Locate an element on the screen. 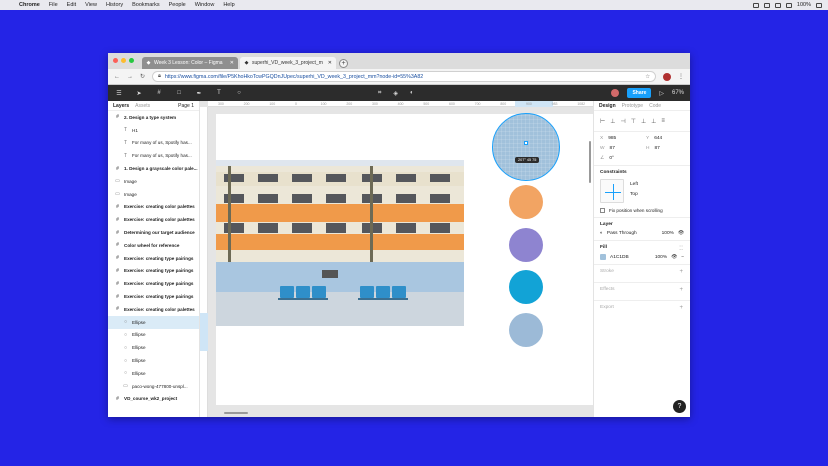 This screenshot has width=828, height=466. align-center-h-icon: ⊥ is located at coordinates (612, 121).